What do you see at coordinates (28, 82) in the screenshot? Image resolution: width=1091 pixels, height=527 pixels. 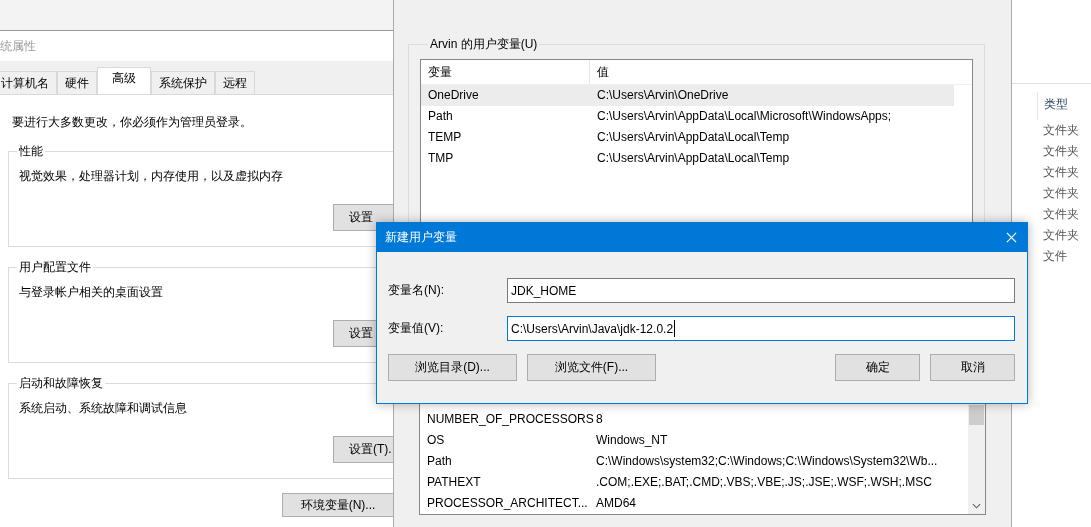 I see `tab: 计算机名` at bounding box center [28, 82].